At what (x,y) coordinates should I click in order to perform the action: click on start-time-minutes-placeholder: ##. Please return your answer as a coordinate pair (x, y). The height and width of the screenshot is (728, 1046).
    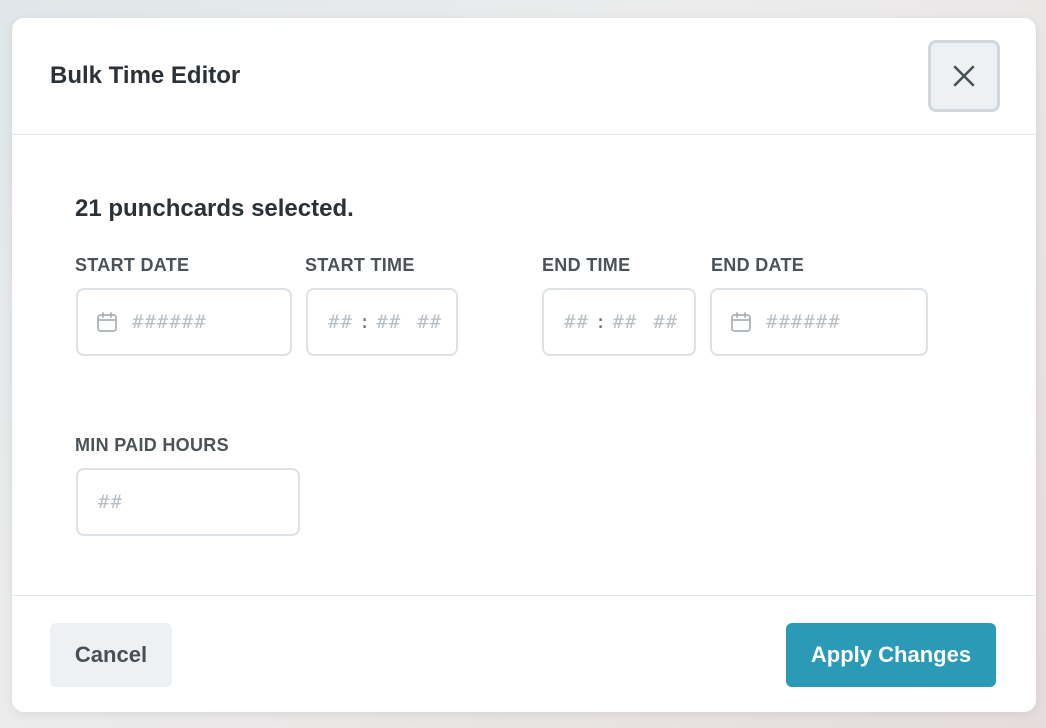
    Looking at the image, I should click on (389, 322).